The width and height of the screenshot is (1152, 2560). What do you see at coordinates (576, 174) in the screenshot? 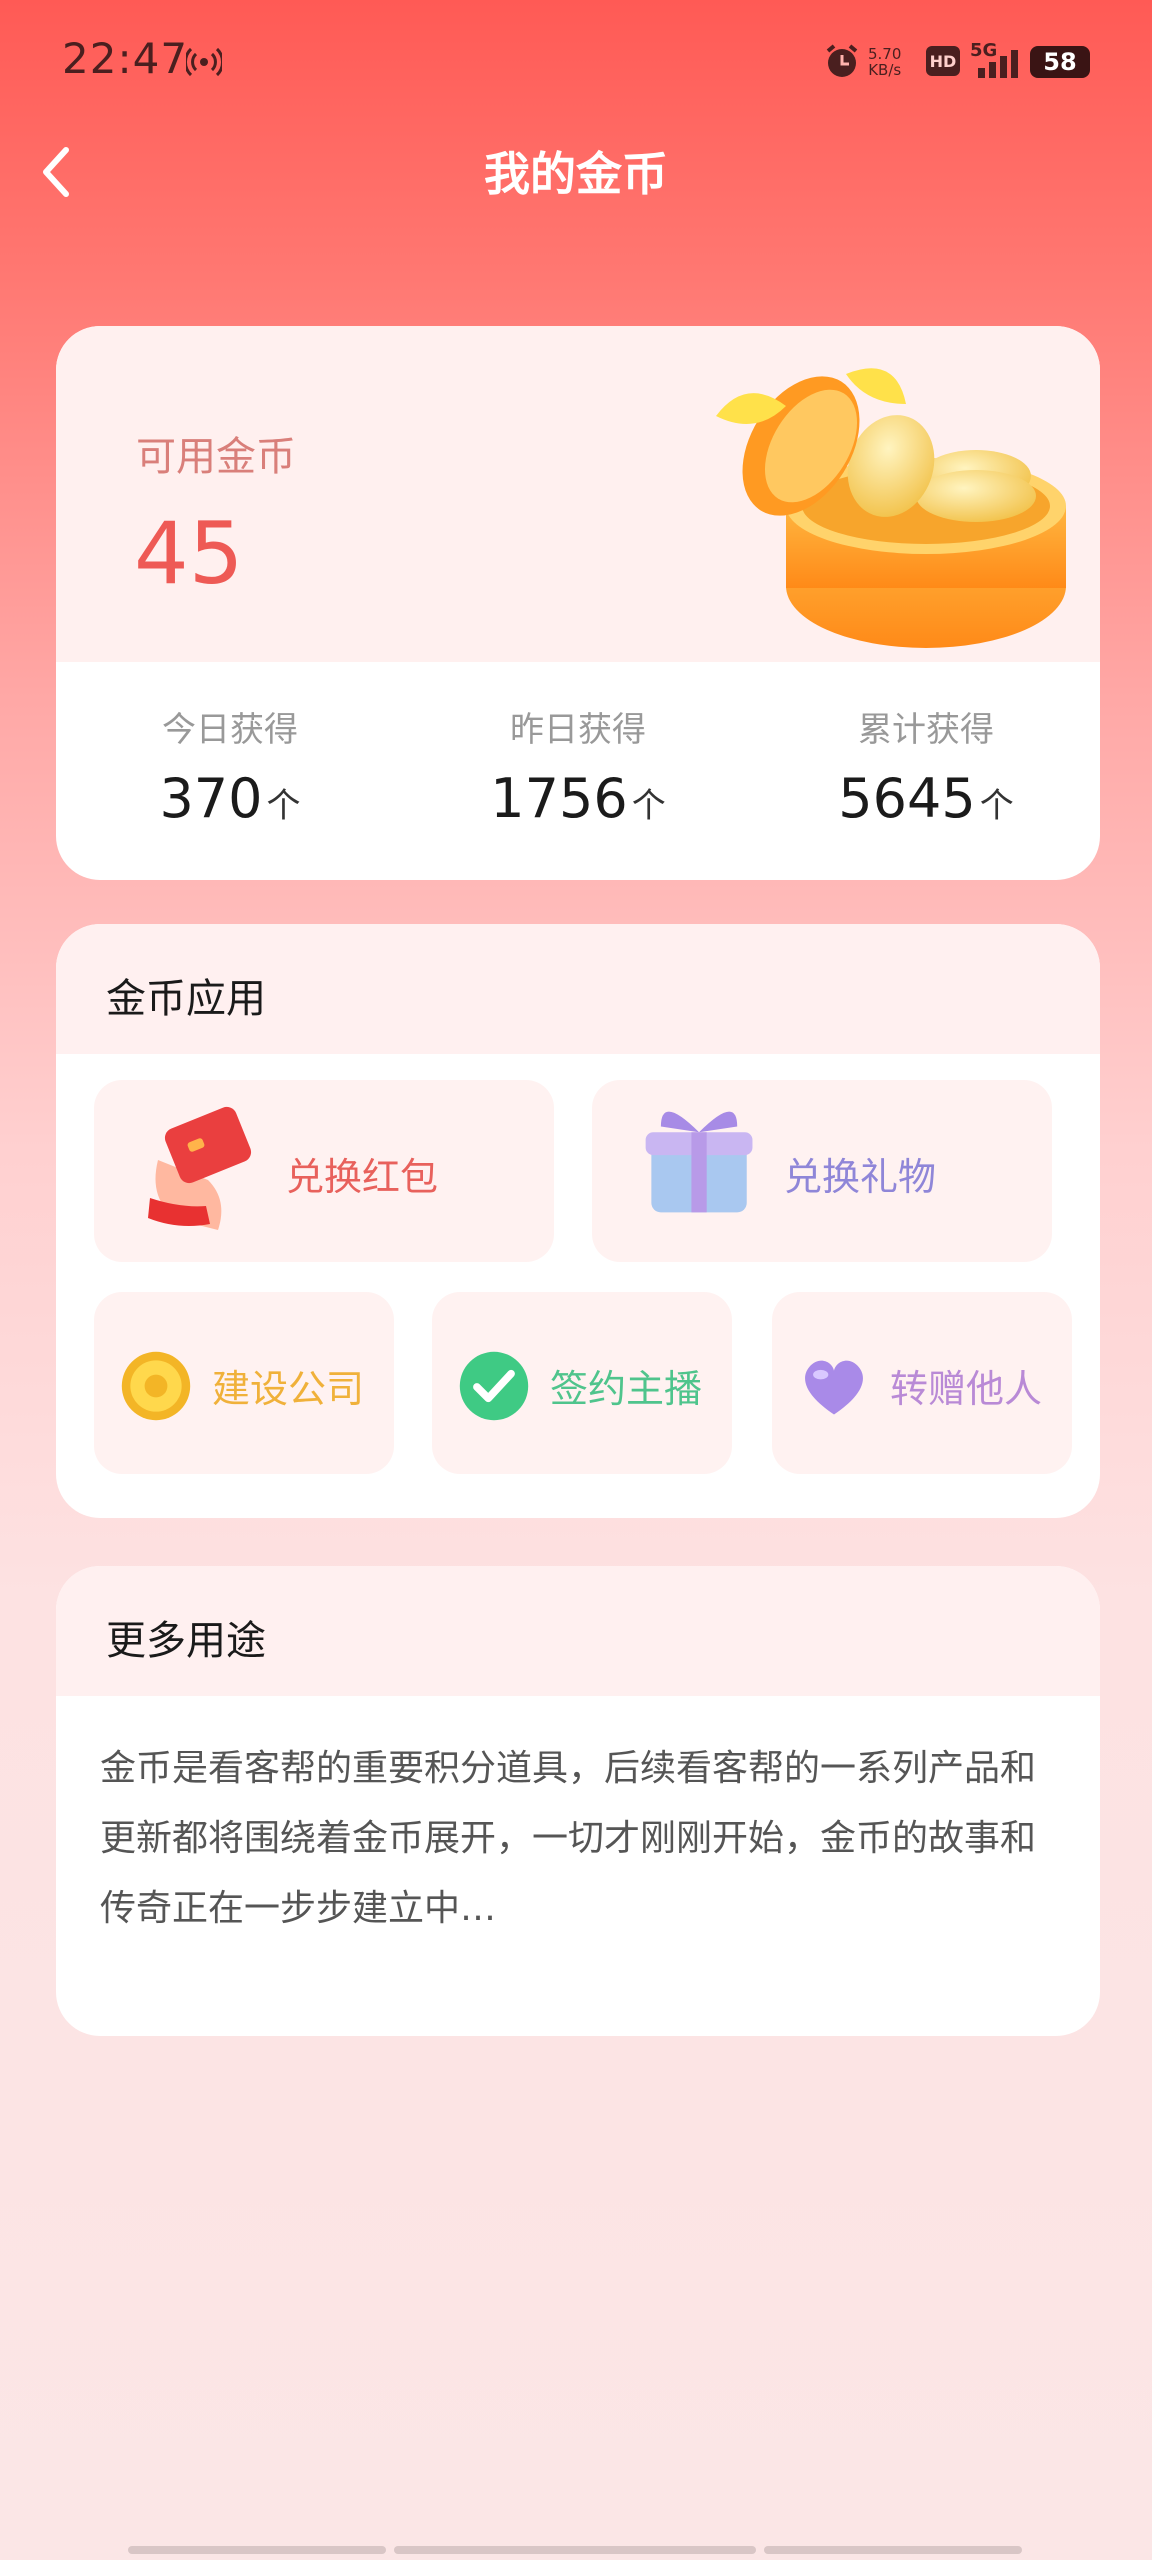
I see `page-title: 我的金币` at bounding box center [576, 174].